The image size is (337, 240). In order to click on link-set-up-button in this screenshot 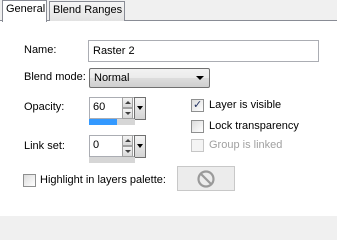, I will do `click(127, 140)`.